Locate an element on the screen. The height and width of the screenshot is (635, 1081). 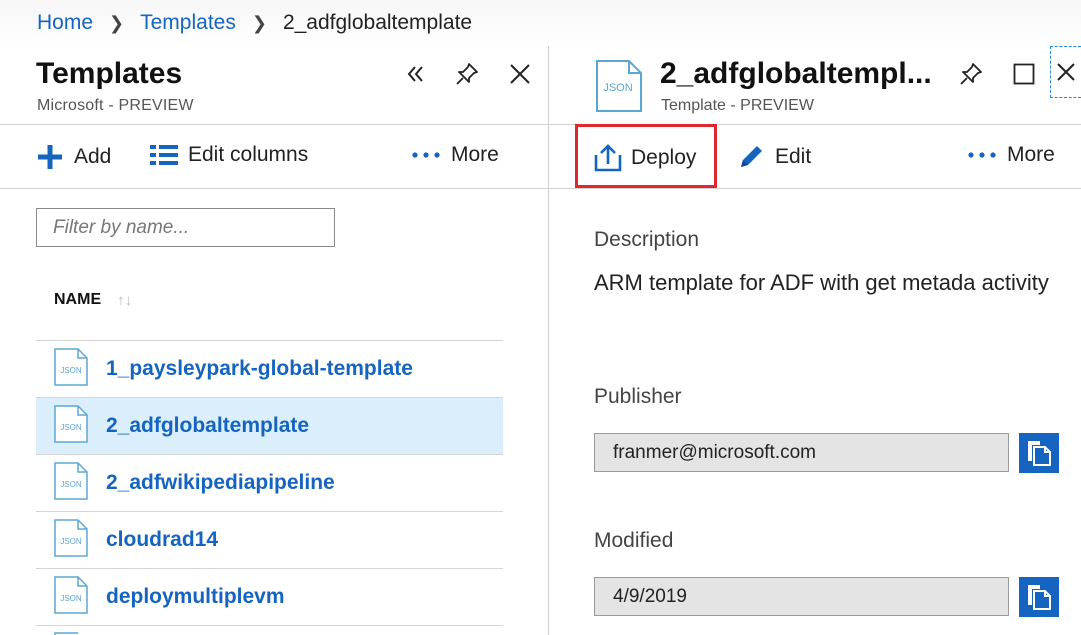
close-button is located at coordinates (1065, 72).